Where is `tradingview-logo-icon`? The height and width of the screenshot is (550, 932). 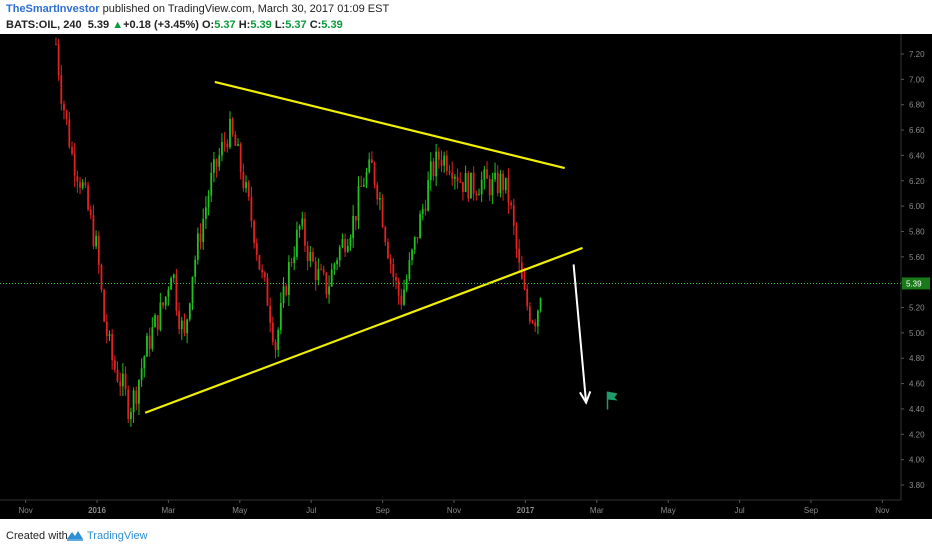 tradingview-logo-icon is located at coordinates (75, 536).